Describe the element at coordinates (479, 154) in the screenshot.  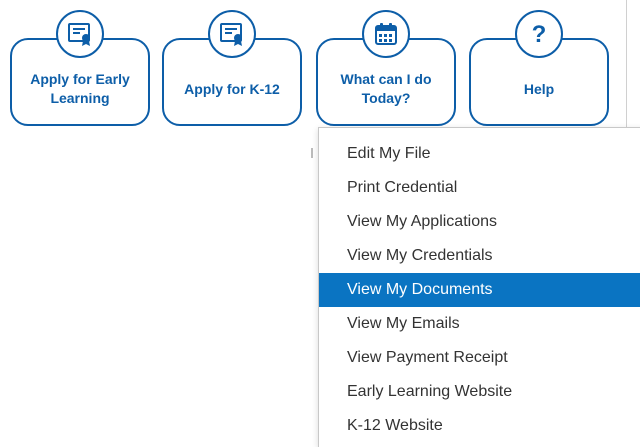
I see `menu-item-edit-my-file: Edit My File` at that location.